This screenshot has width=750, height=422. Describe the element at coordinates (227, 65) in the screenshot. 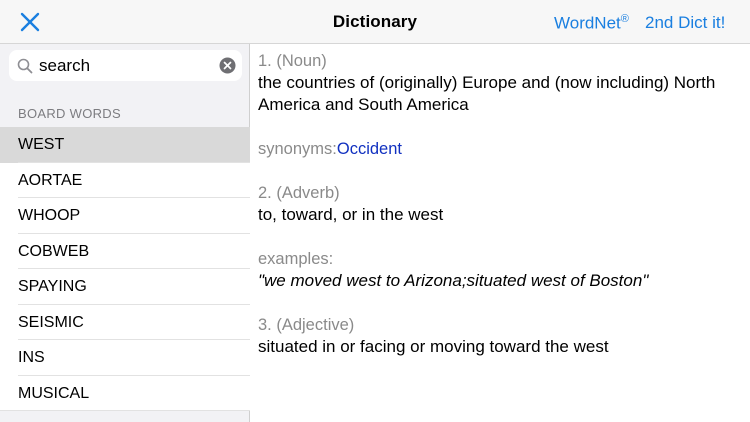

I see `clear-icon` at that location.